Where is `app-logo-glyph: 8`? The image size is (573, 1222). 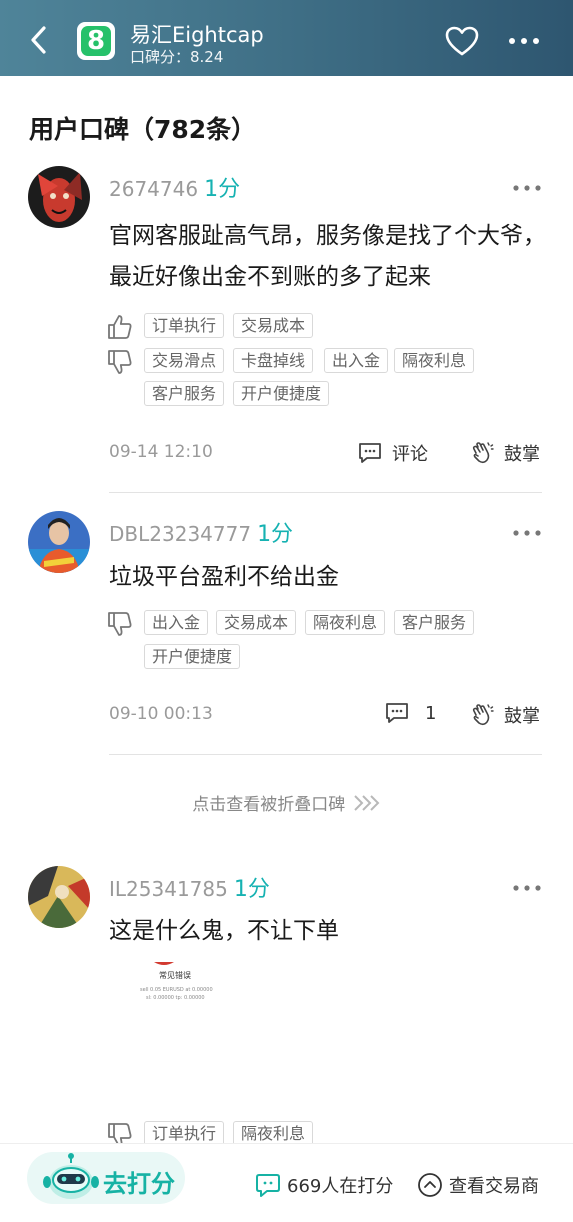
app-logo-glyph: 8 is located at coordinates (96, 41).